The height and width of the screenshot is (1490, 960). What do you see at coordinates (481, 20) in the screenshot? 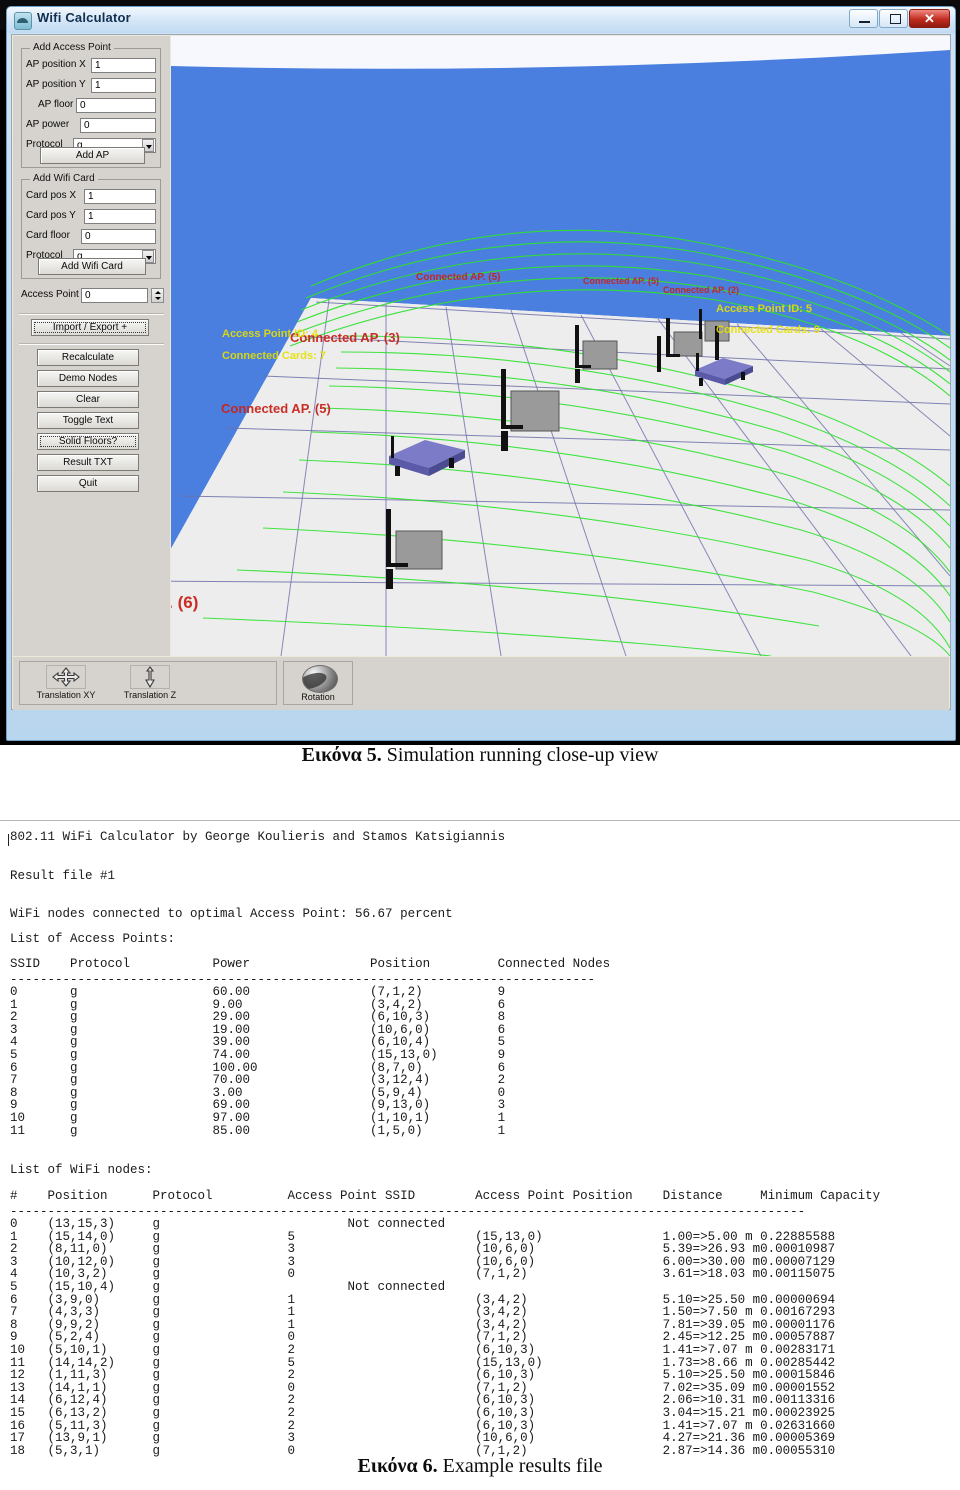
I see `window-title-bar: Wifi Calculator ✕` at bounding box center [481, 20].